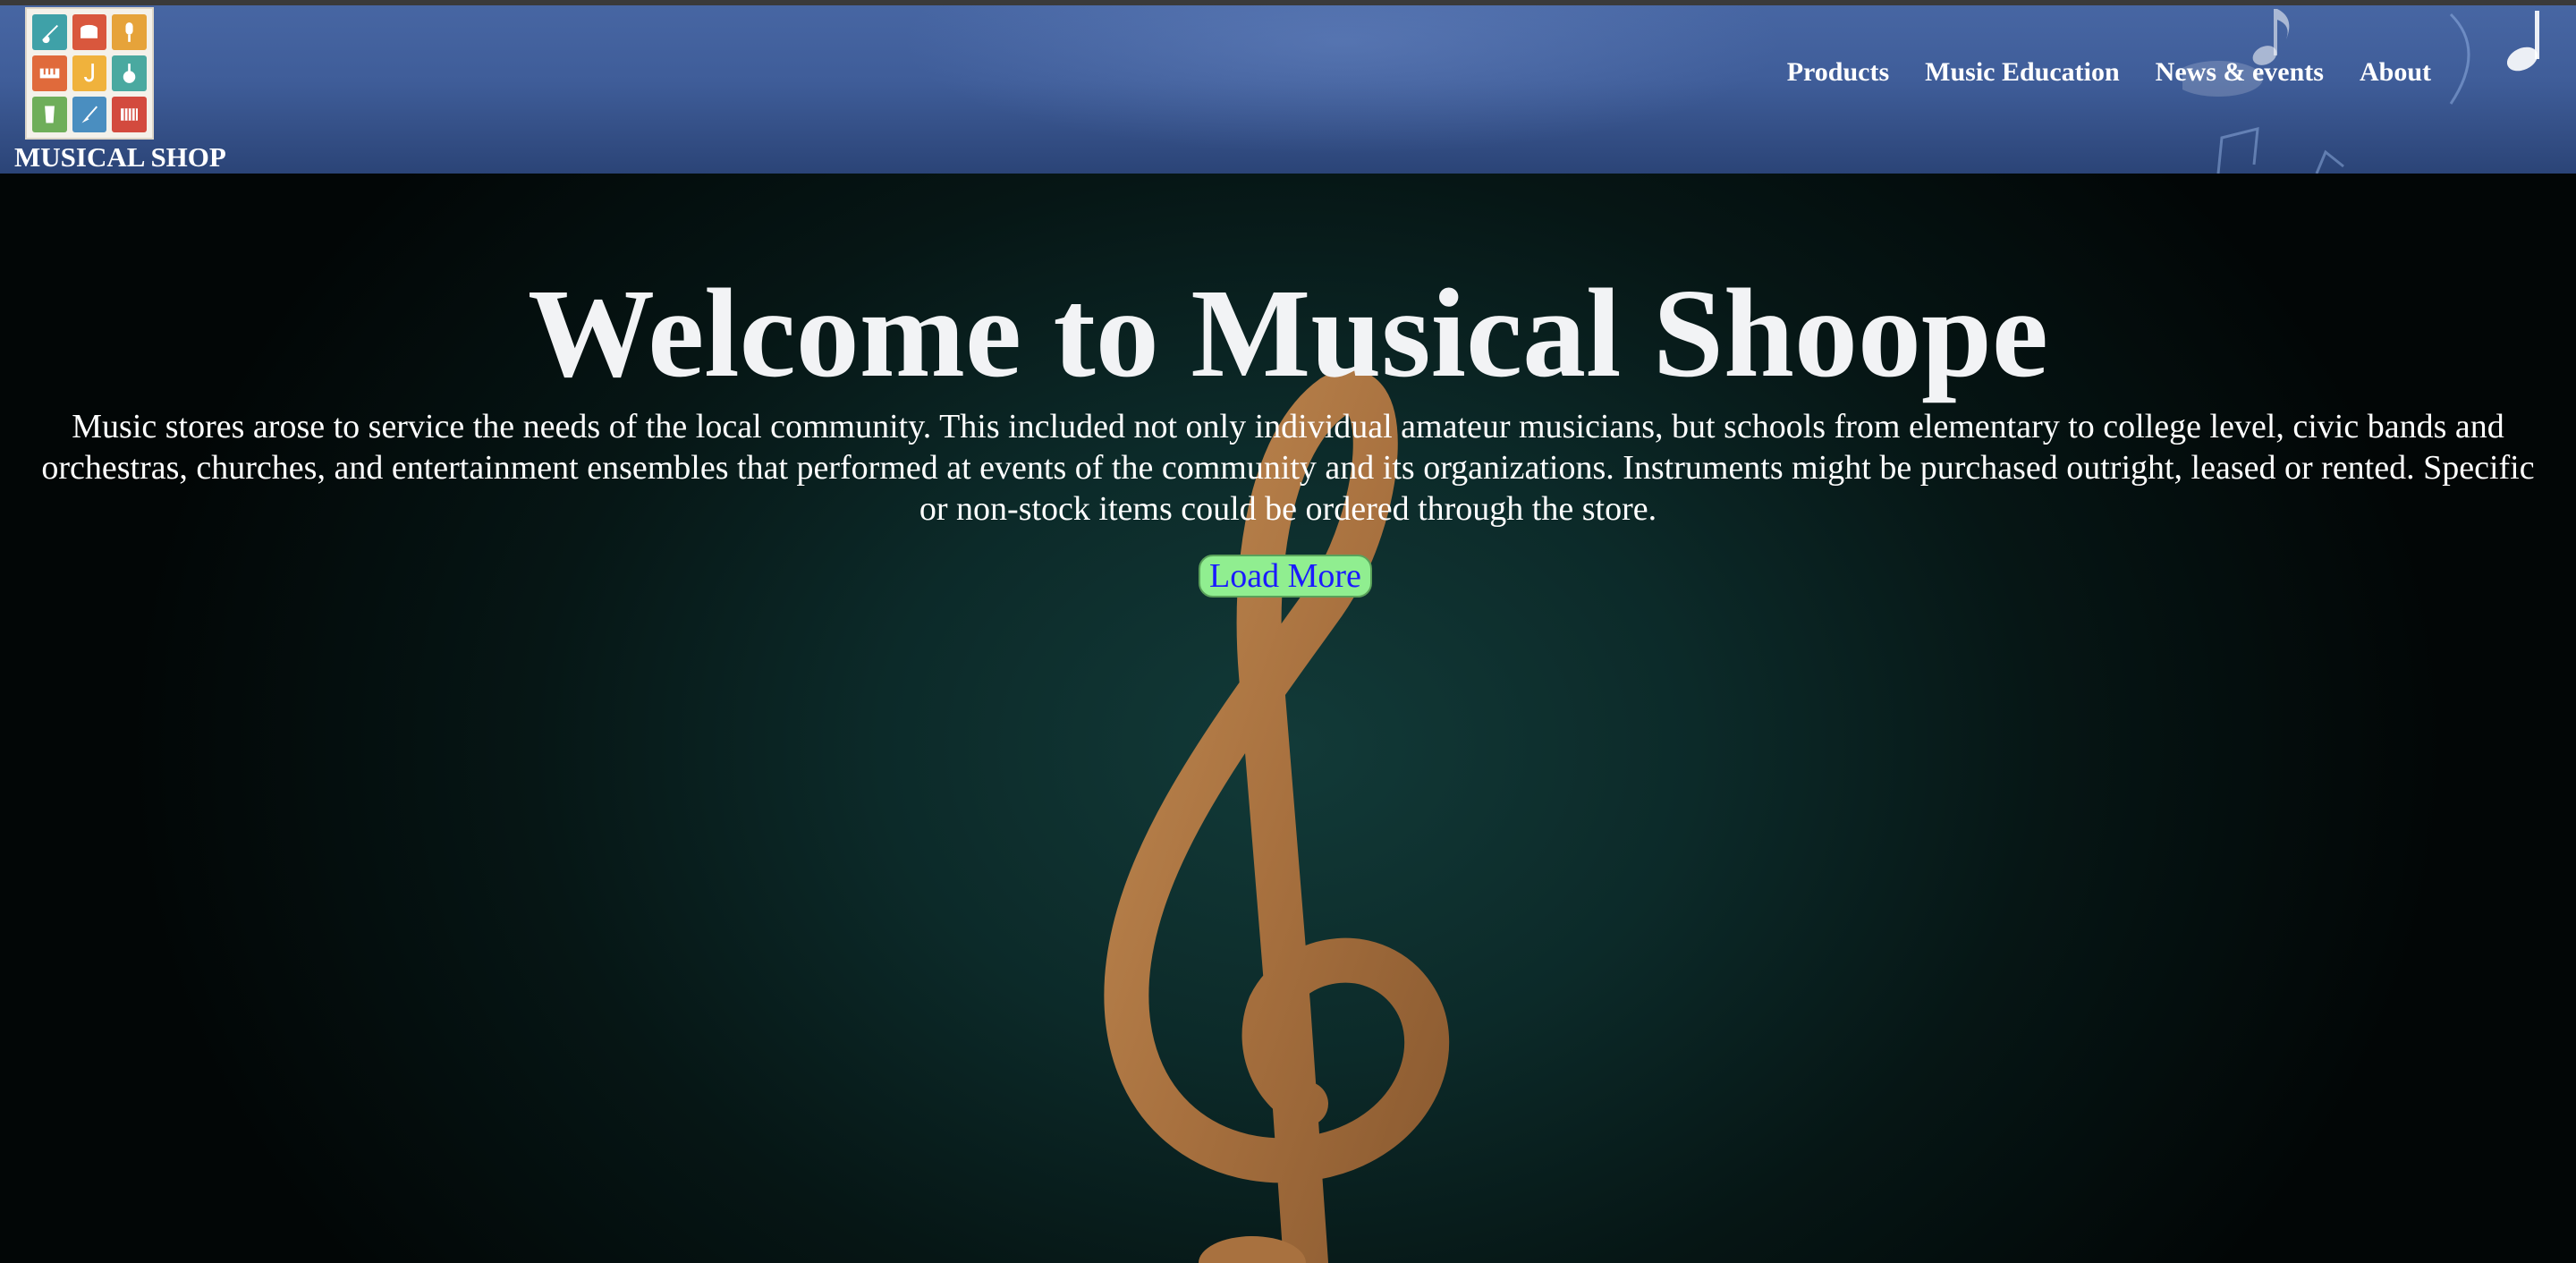 The width and height of the screenshot is (2576, 1263). What do you see at coordinates (49, 114) in the screenshot?
I see `conga-icon` at bounding box center [49, 114].